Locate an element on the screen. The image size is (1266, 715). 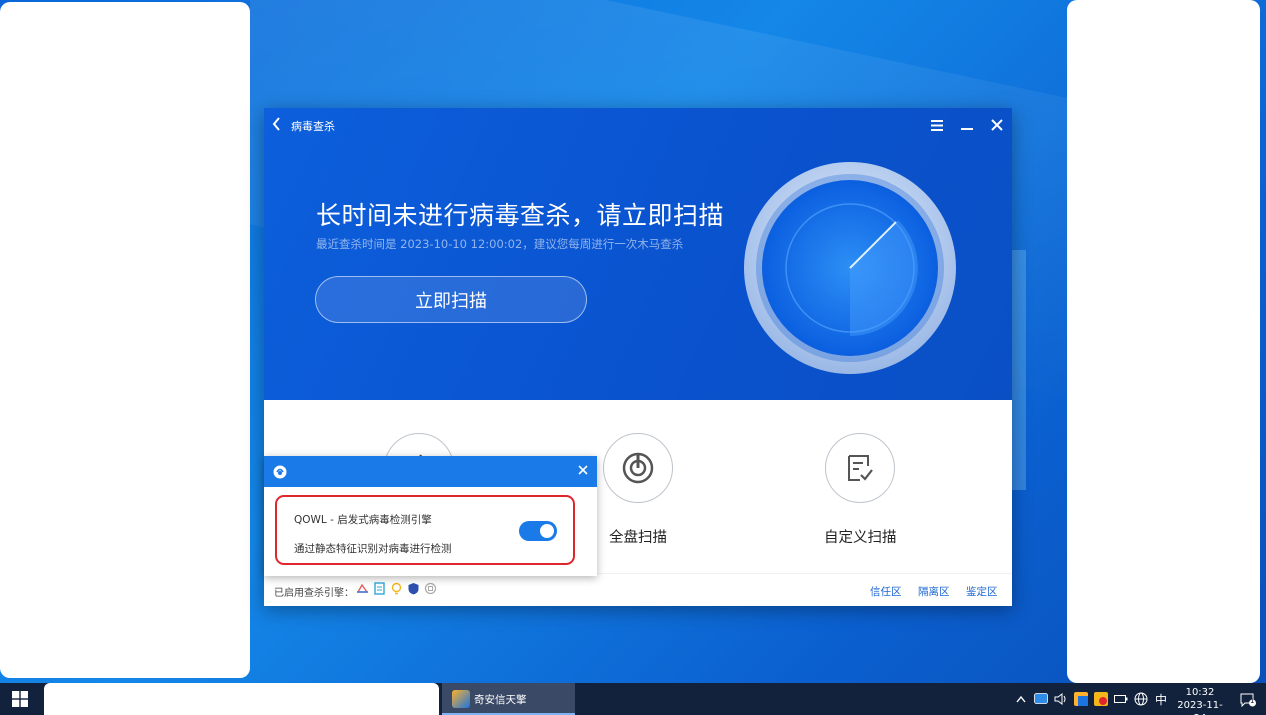
custom-scan-button is located at coordinates (860, 468).